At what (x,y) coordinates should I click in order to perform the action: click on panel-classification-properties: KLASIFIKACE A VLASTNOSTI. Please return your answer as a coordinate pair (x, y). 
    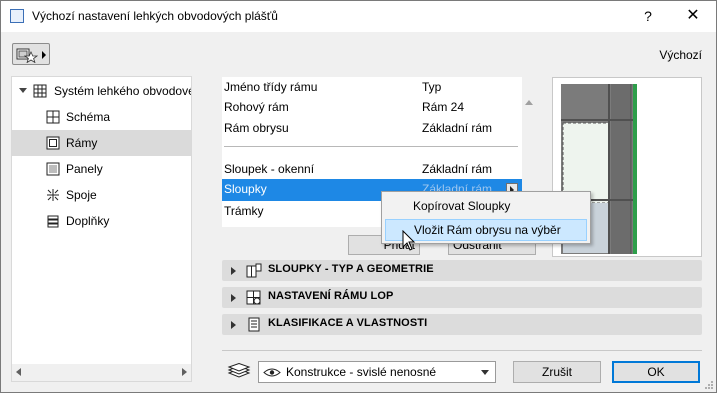
    Looking at the image, I should click on (462, 324).